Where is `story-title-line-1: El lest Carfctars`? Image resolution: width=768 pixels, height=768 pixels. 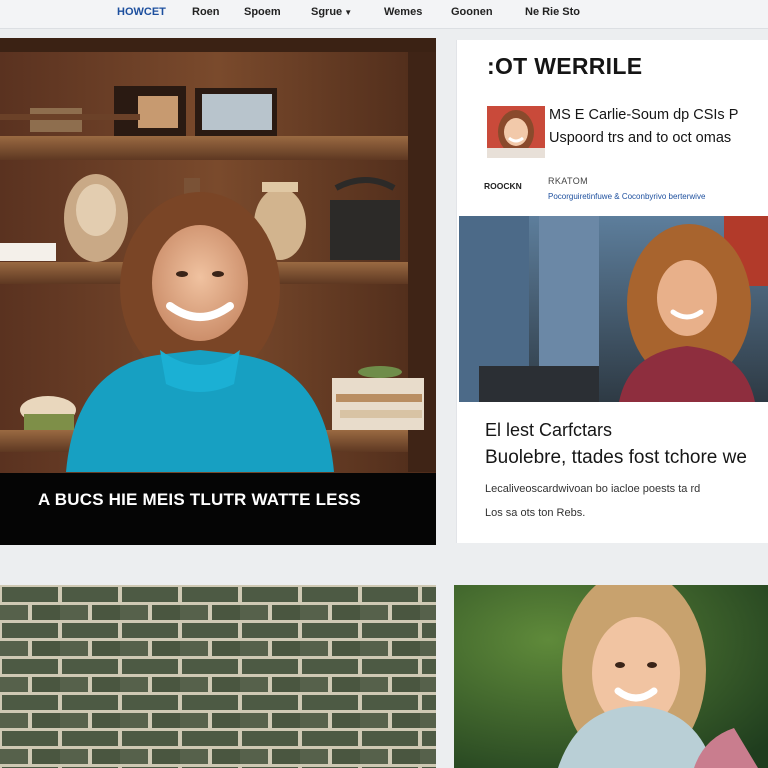
story-title-line-1: El lest Carfctars is located at coordinates (548, 430).